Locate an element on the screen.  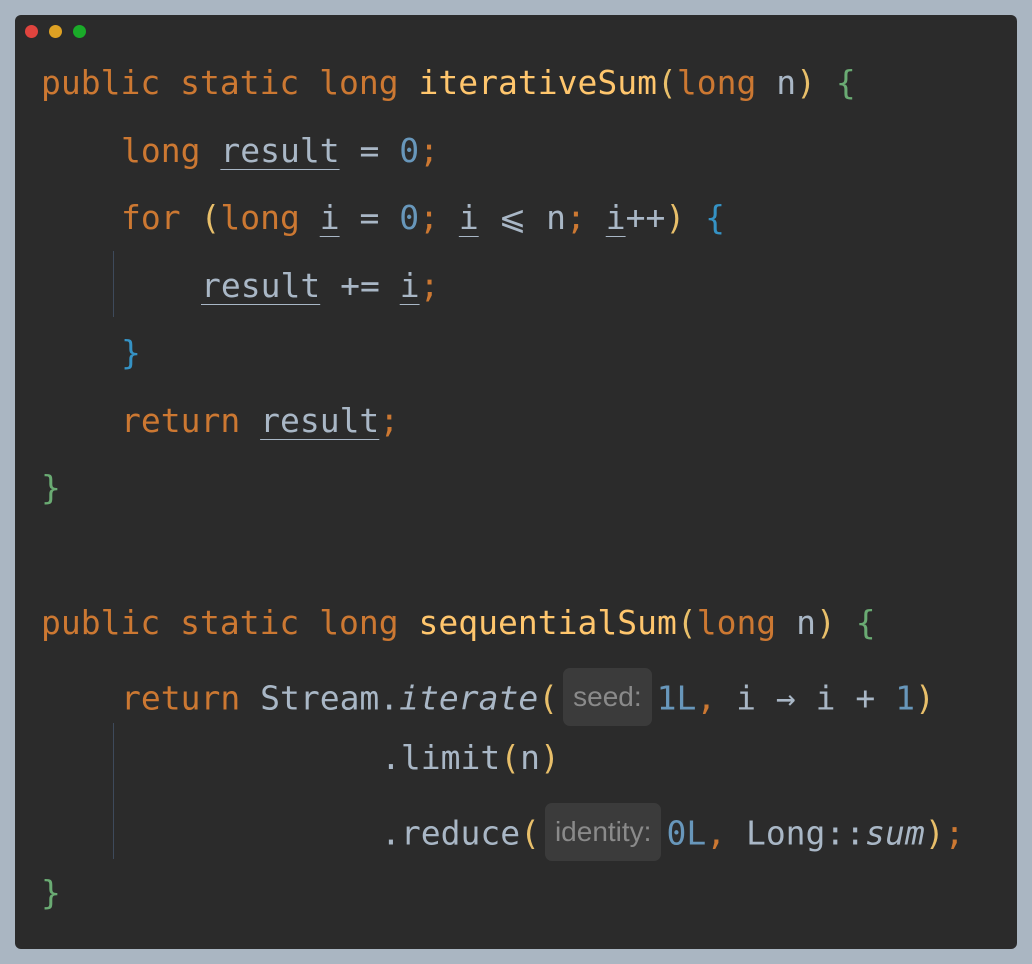
number: 1 is located at coordinates (905, 698).